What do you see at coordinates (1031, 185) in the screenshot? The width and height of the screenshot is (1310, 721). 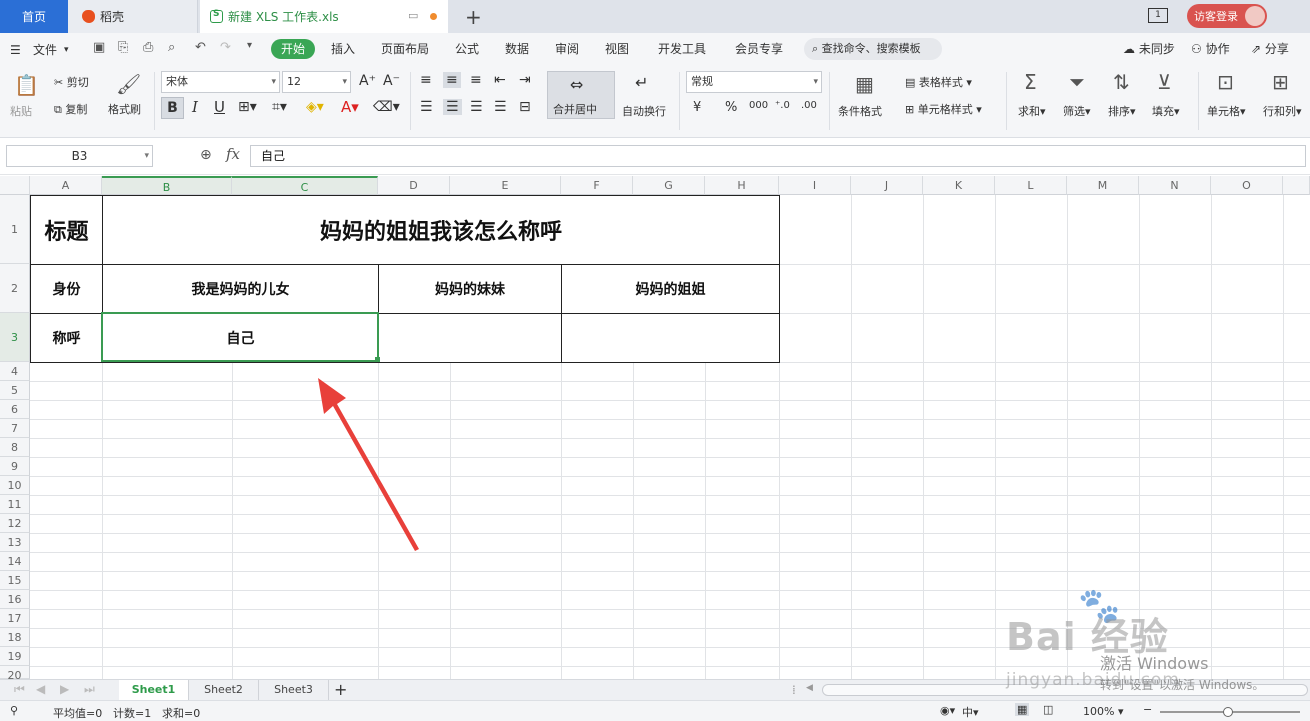 I see `column-header-l: L` at bounding box center [1031, 185].